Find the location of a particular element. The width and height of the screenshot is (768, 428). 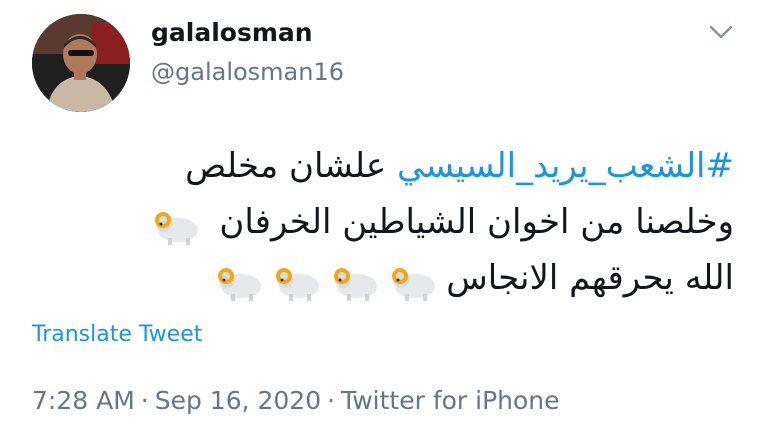

tweet-time: 7:28 AM is located at coordinates (83, 400).